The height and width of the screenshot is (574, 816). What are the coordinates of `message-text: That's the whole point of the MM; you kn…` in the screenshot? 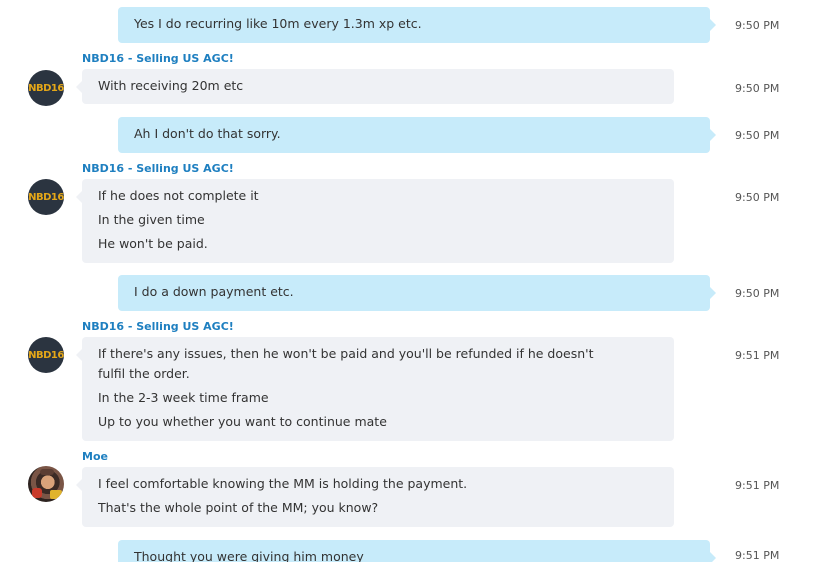 It's located at (238, 507).